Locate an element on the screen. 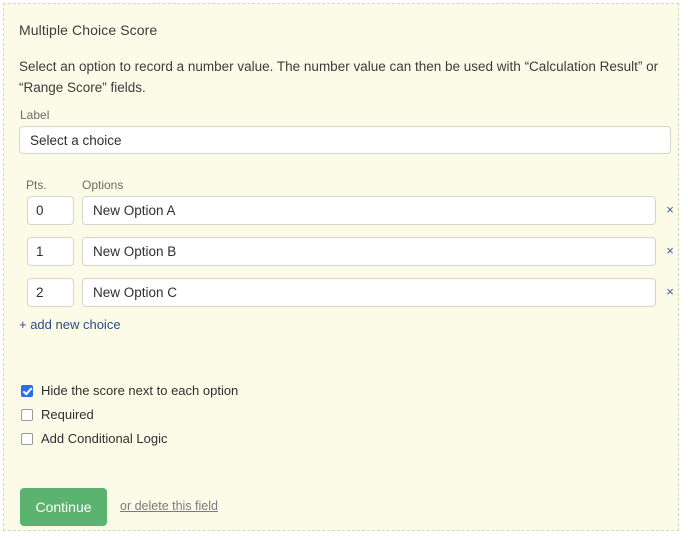 This screenshot has height=540, width=688. label-field-caption: Label is located at coordinates (35, 115).